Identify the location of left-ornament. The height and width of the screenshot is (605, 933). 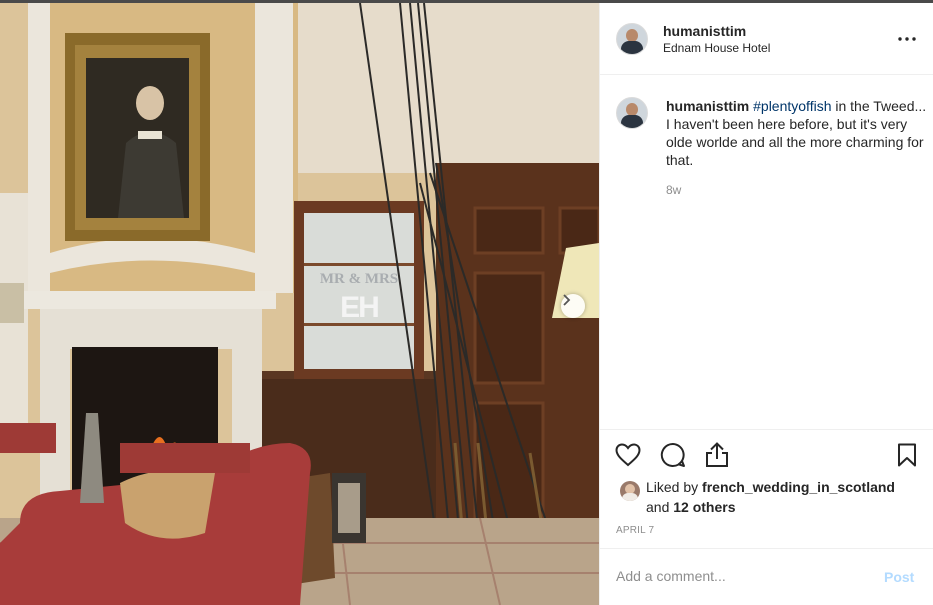
(39, 148).